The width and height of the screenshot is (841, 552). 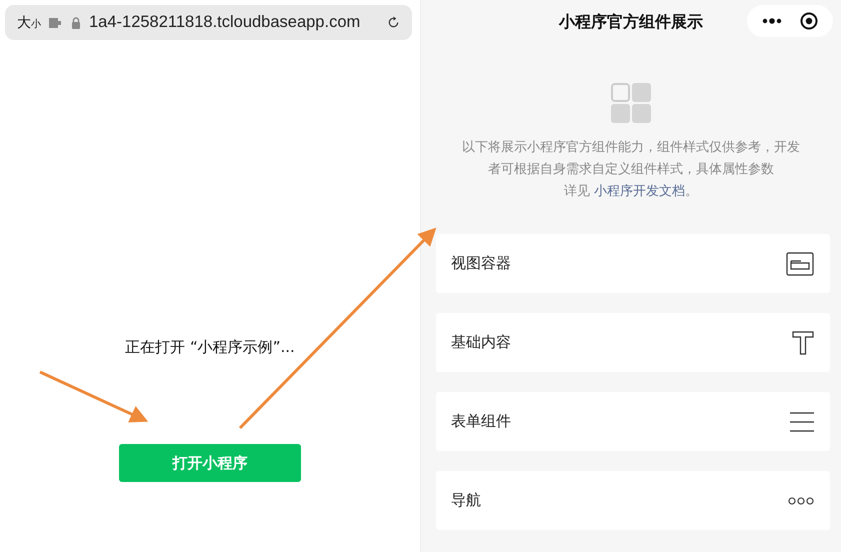 I want to click on reload-icon, so click(x=393, y=22).